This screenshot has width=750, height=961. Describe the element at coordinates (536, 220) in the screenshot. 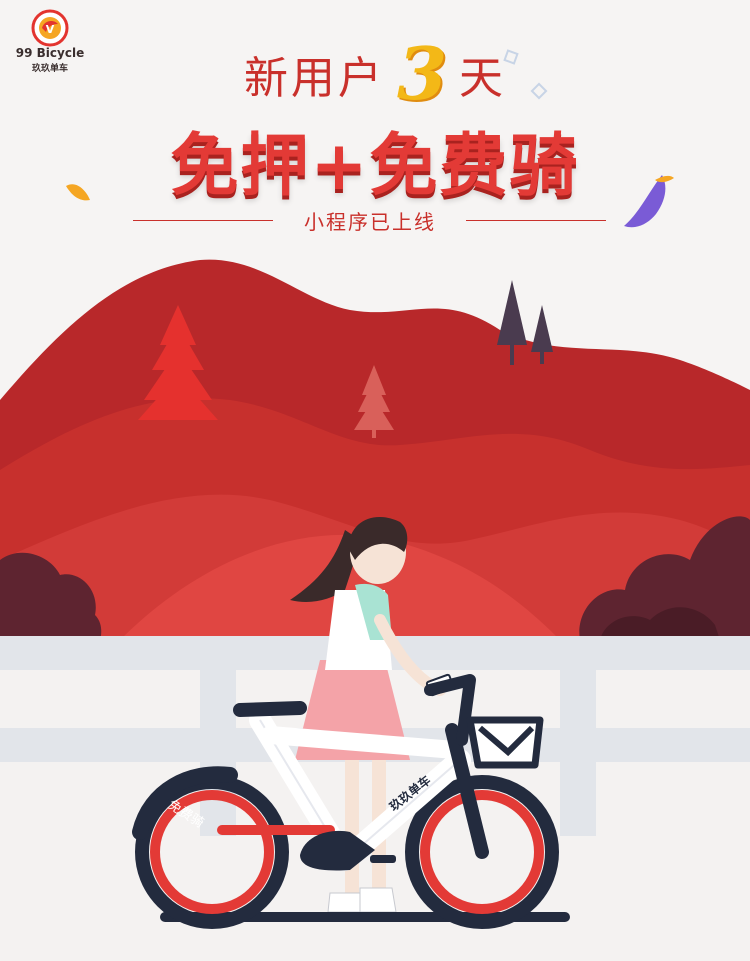

I see `divider-right` at that location.